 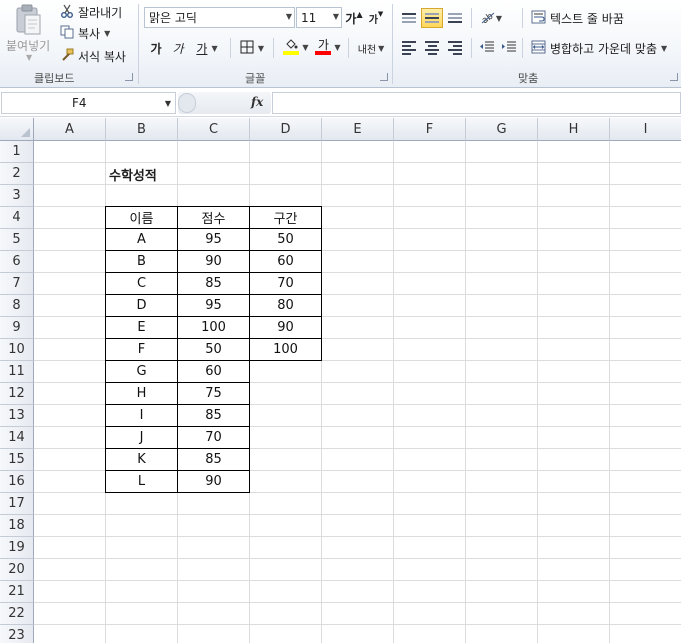 I want to click on bin-cell: 50, so click(x=285, y=239).